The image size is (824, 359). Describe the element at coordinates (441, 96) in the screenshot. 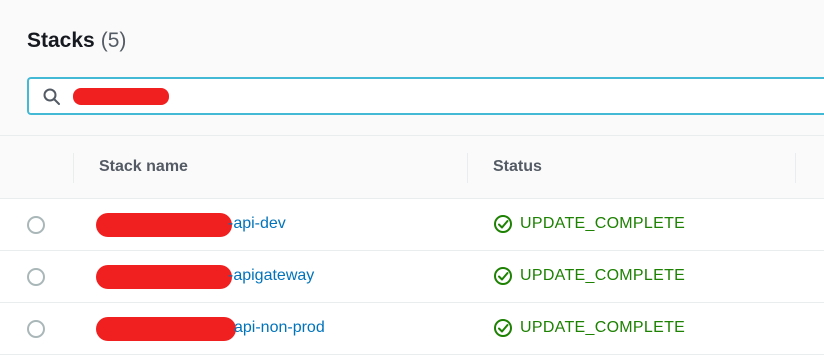

I see `search-input` at that location.